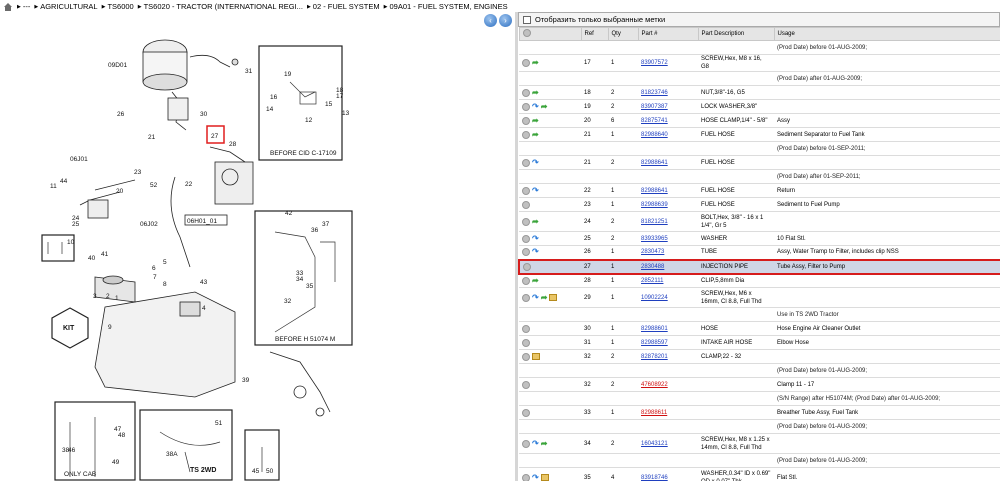 The width and height of the screenshot is (1000, 481). What do you see at coordinates (154, 185) in the screenshot?
I see `callout-52: 52` at bounding box center [154, 185].